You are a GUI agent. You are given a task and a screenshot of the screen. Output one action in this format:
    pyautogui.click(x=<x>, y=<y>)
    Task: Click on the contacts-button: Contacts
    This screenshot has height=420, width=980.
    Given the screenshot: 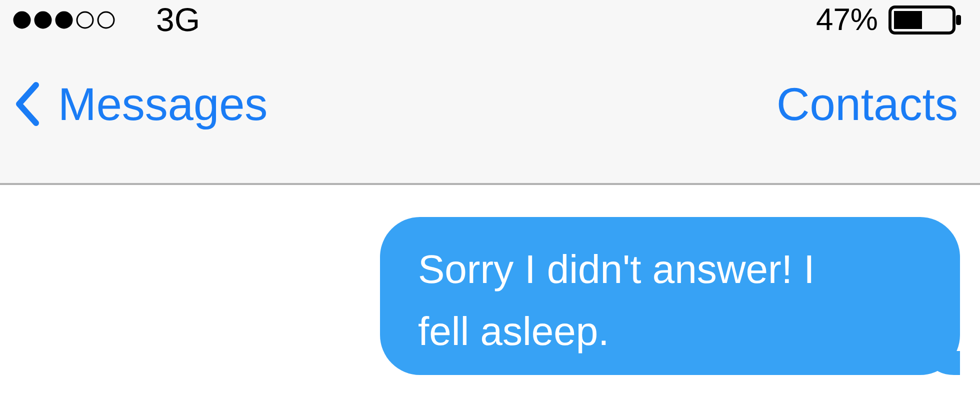 What is the action you would take?
    pyautogui.click(x=867, y=103)
    